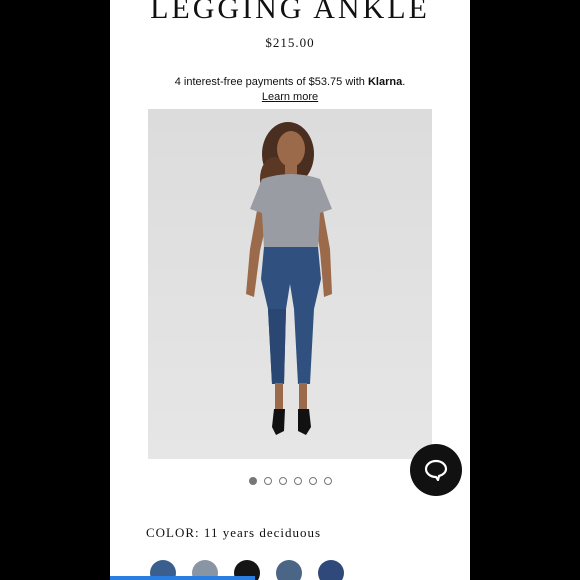  What do you see at coordinates (404, 82) in the screenshot?
I see `klarna-suffix: .` at bounding box center [404, 82].